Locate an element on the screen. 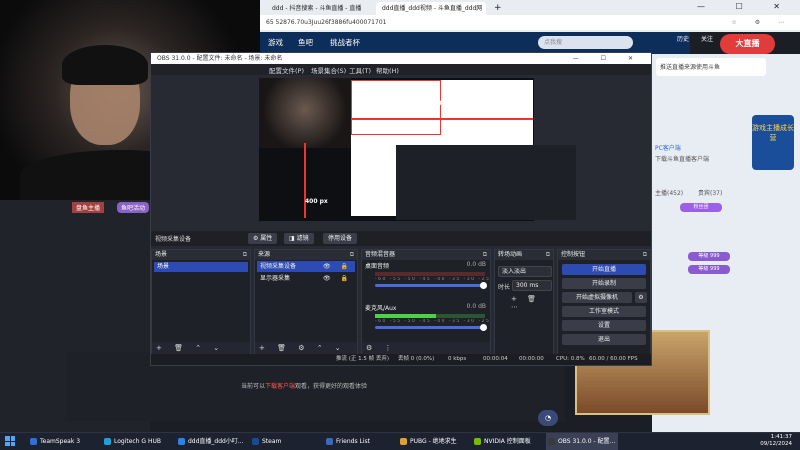 This screenshot has width=800, height=450. history-icon: 历史 is located at coordinates (683, 38).